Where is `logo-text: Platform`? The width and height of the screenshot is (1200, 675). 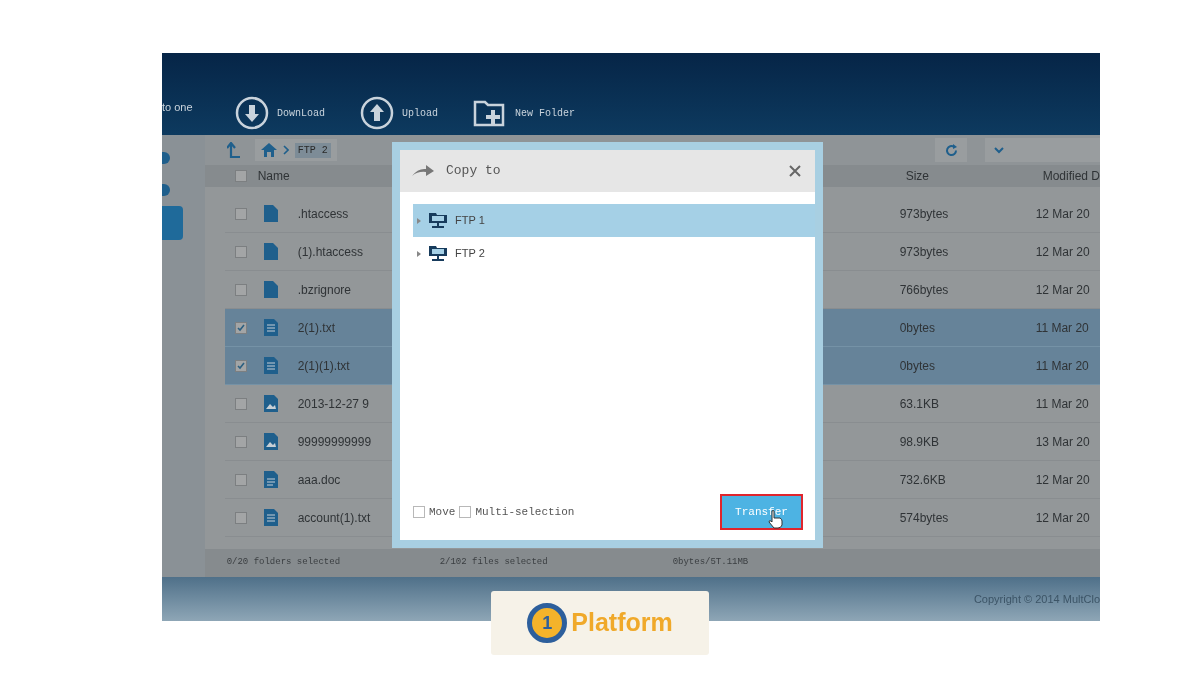 logo-text: Platform is located at coordinates (622, 623).